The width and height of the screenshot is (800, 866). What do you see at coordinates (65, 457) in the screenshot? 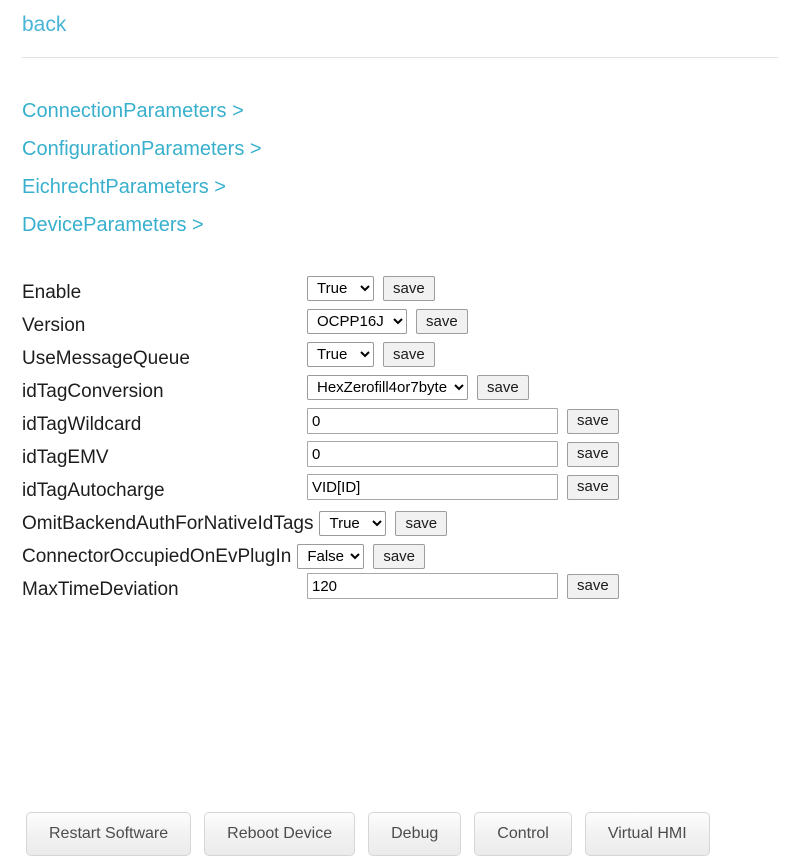
I see `setting-label: idTagEMV` at bounding box center [65, 457].